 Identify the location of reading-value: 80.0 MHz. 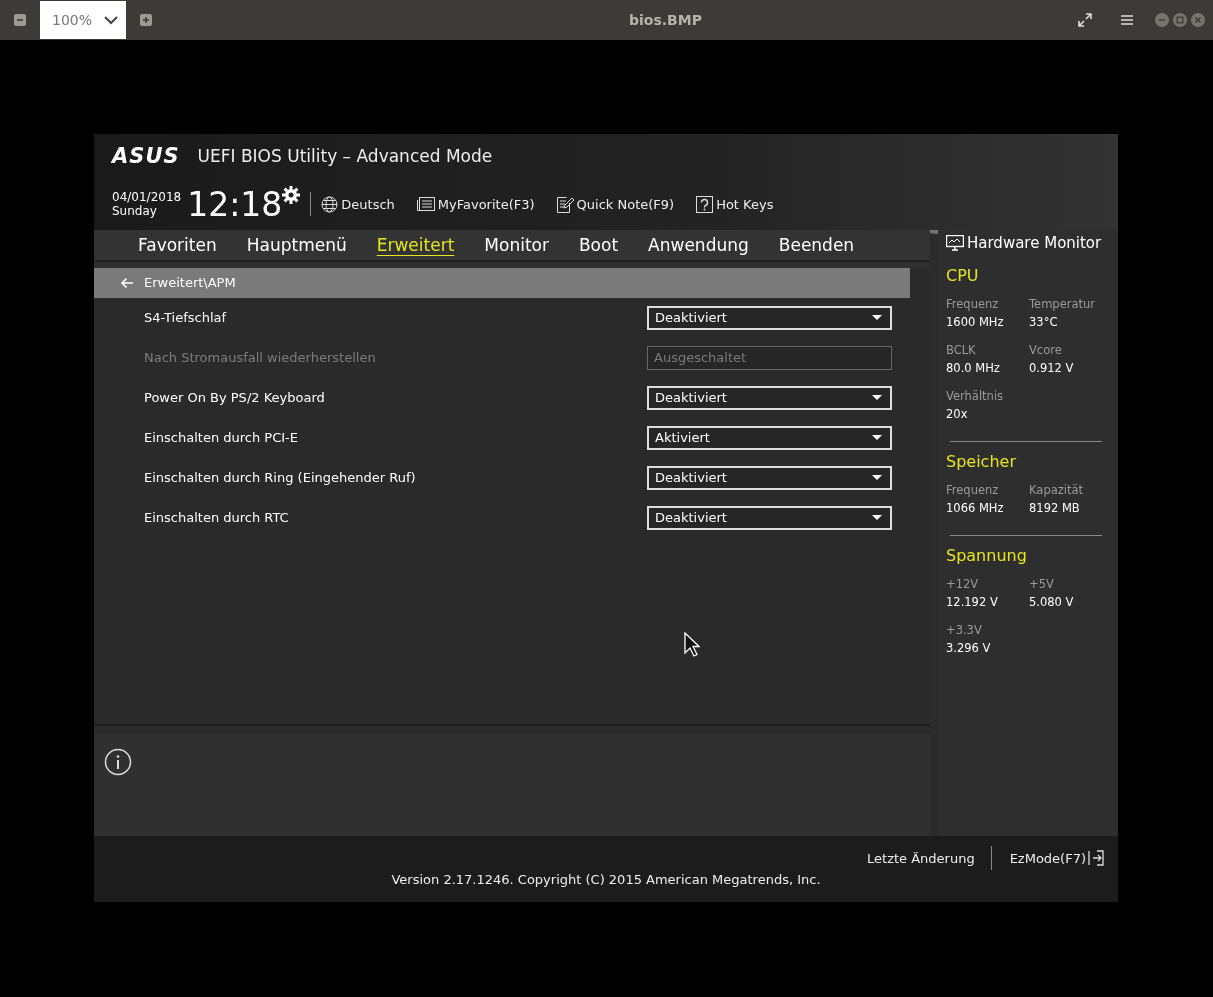
(973, 368).